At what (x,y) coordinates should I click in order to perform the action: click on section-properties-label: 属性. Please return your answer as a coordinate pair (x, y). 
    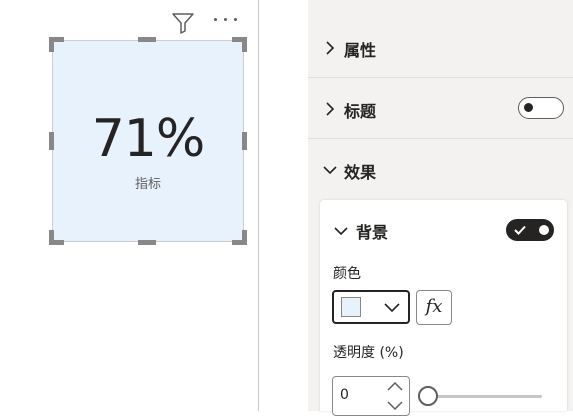
    Looking at the image, I should click on (360, 50).